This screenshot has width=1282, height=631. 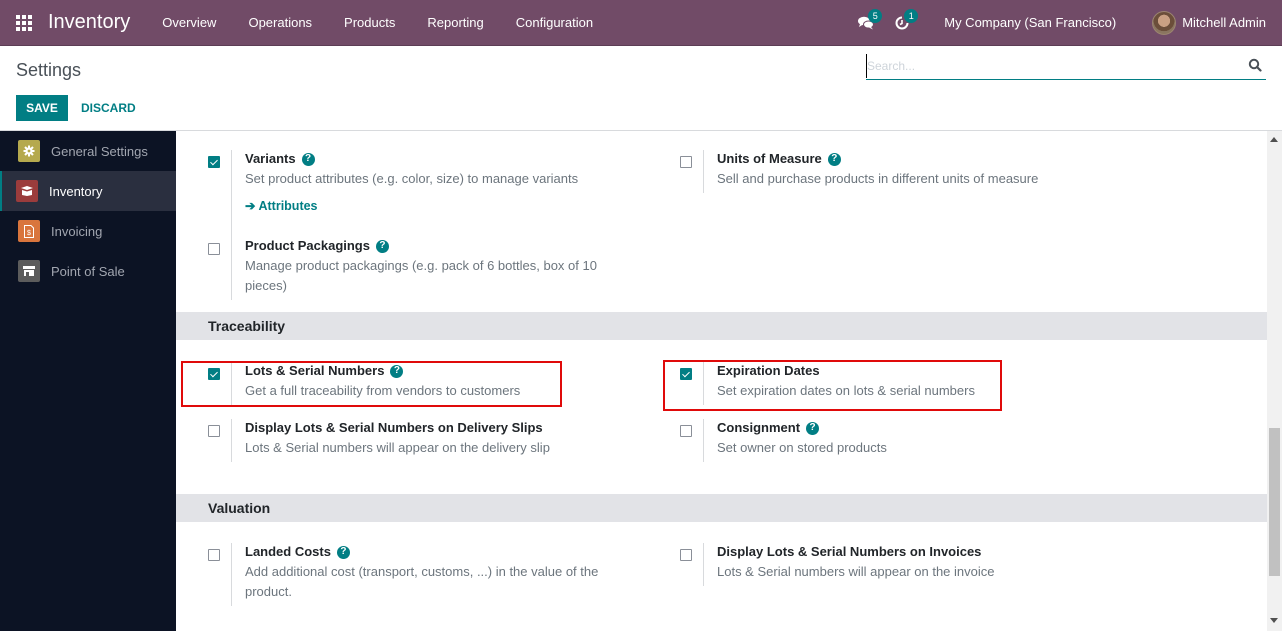 What do you see at coordinates (759, 427) in the screenshot?
I see `setting-label: Consignment` at bounding box center [759, 427].